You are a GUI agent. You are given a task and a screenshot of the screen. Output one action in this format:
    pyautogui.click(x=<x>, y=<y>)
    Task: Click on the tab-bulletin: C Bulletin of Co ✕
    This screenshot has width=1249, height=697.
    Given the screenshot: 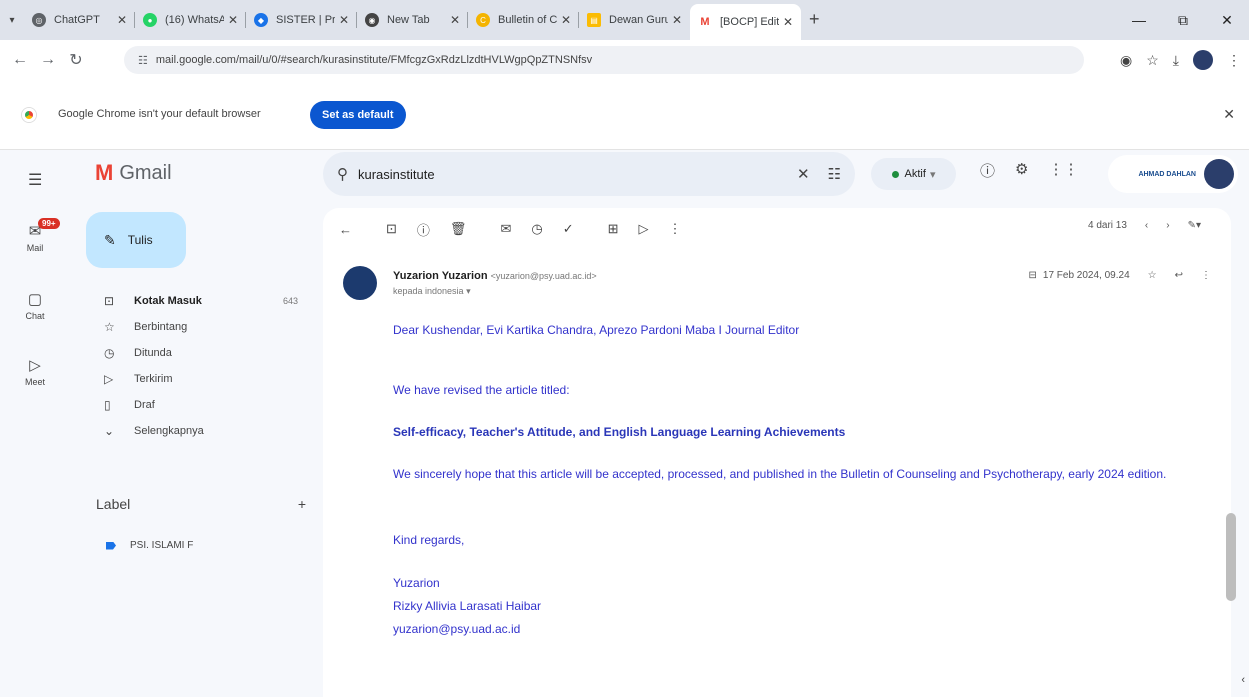 What is the action you would take?
    pyautogui.click(x=523, y=20)
    